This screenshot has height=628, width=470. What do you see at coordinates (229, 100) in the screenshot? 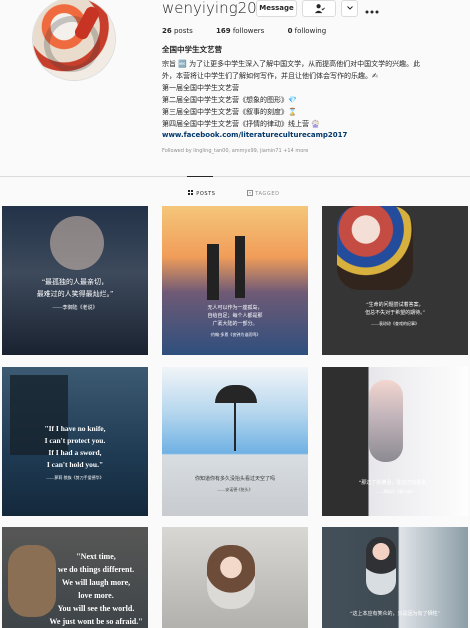
I see `bio-line: 第二届全国中学生文艺营《想象的图形》💎` at bounding box center [229, 100].